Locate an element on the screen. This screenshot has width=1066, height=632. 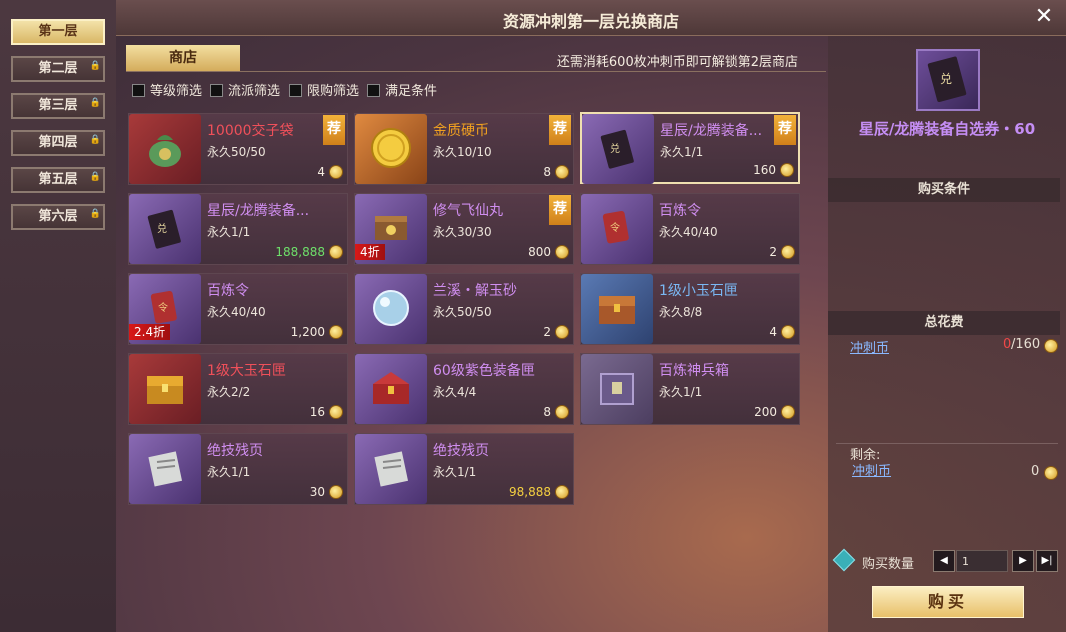
floor-tab-3: 第三层 🔒 is located at coordinates (58, 106).